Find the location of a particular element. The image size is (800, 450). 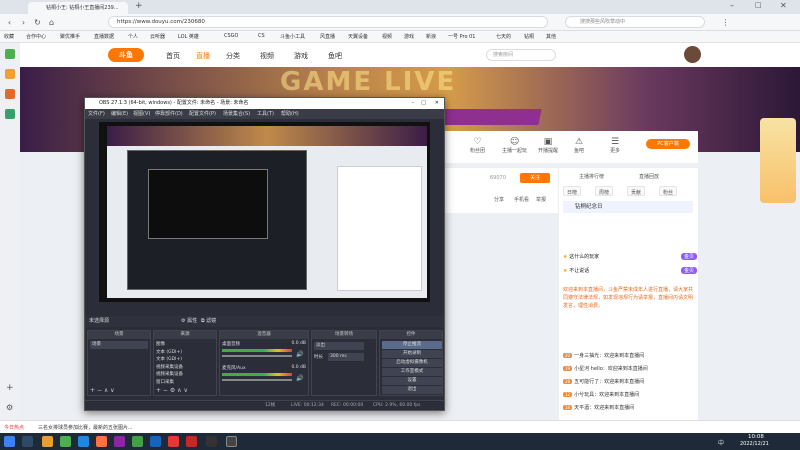

sidebar-settings-icon: ⚙ is located at coordinates (9, 407).